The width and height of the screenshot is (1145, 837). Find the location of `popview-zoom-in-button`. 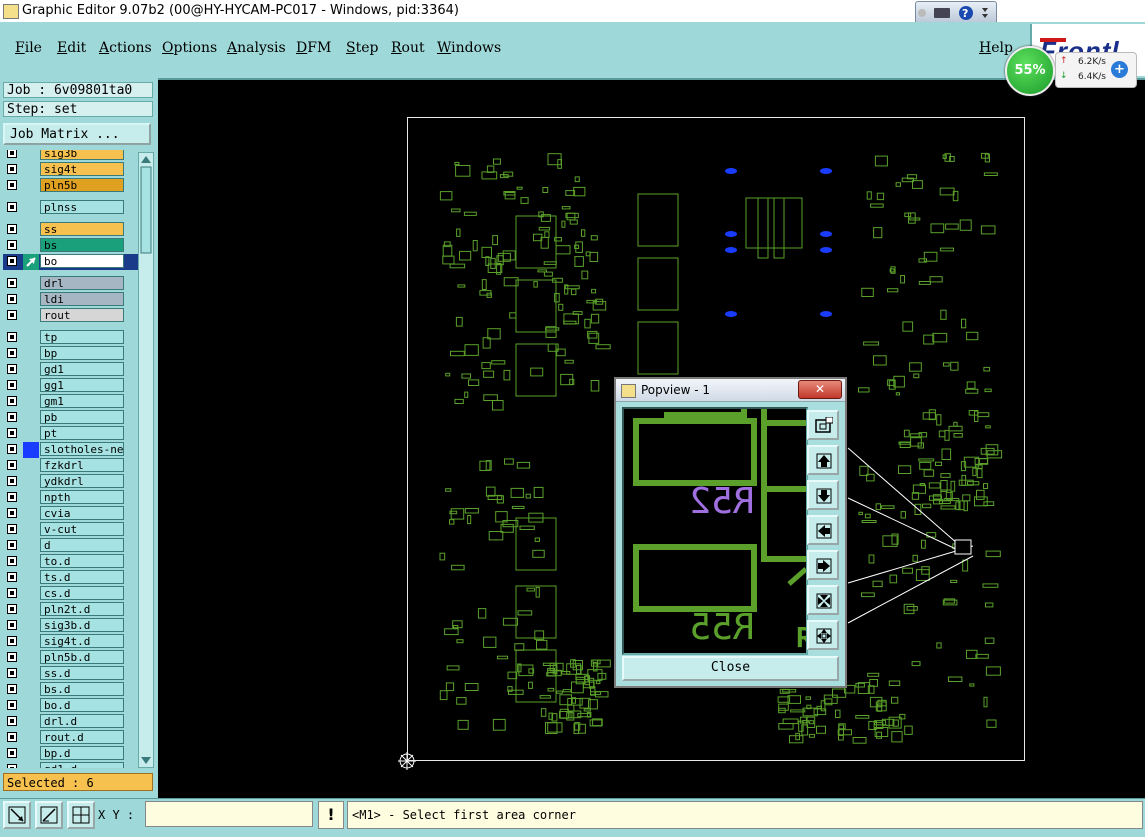

popview-zoom-in-button is located at coordinates (823, 600).